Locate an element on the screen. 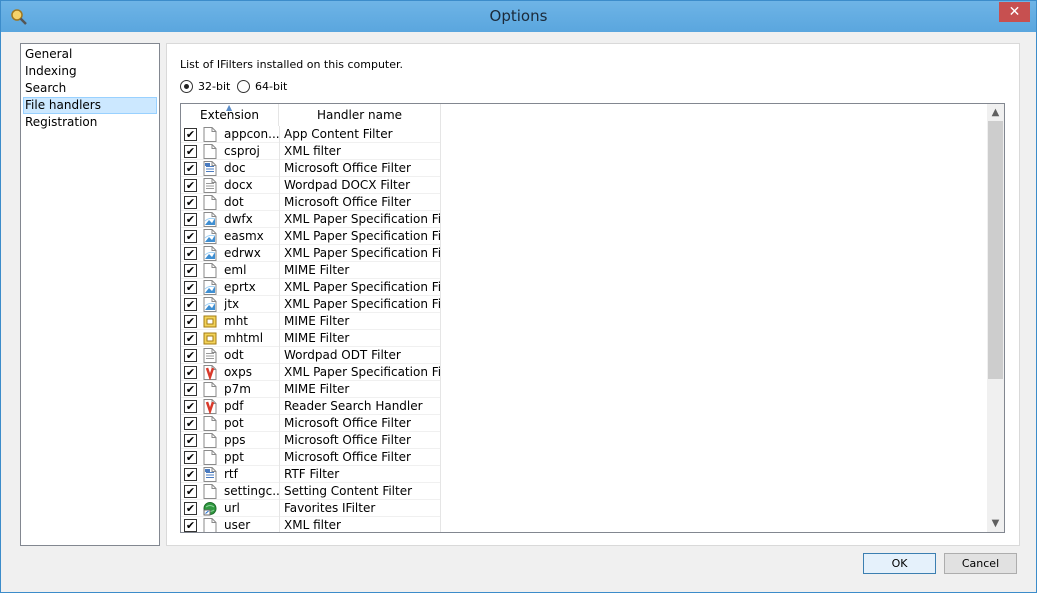 The image size is (1037, 593). radio-32-bit-circle is located at coordinates (186, 86).